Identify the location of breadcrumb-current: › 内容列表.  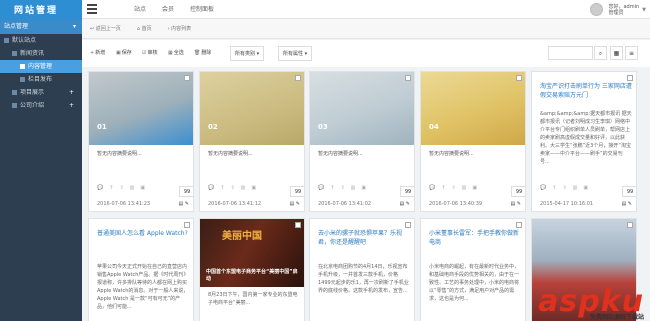
(179, 29).